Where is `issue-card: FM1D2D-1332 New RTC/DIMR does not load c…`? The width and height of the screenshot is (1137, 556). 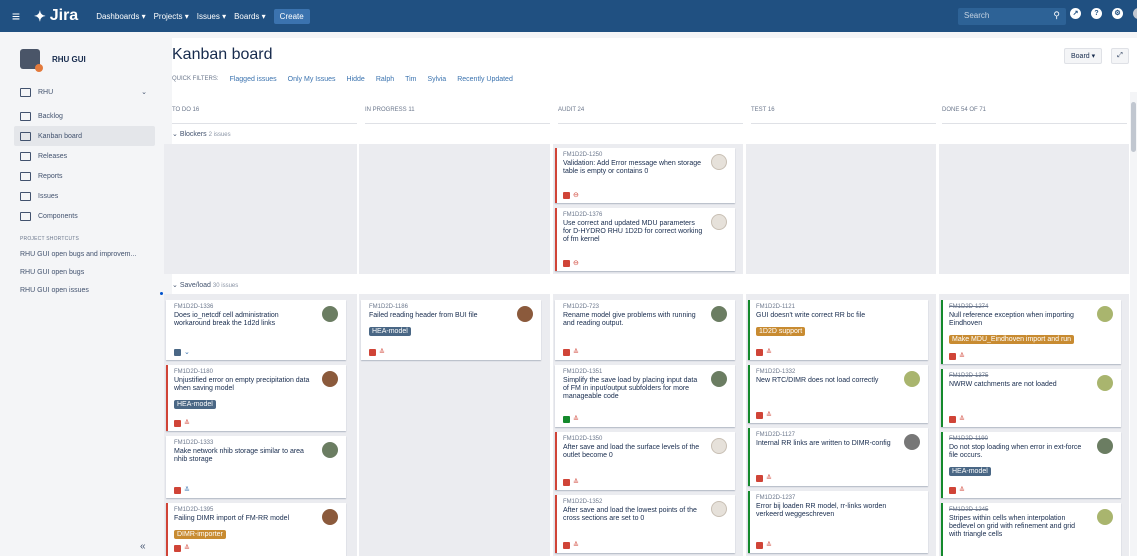
issue-card: FM1D2D-1332 New RTC/DIMR does not load c… is located at coordinates (838, 394).